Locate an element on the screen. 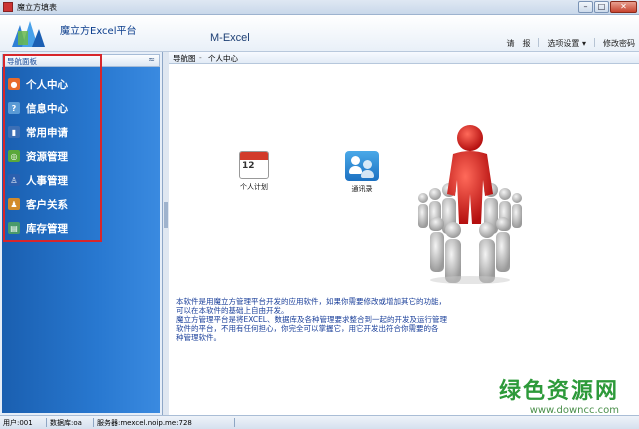  sidebar-item-personal-center: ● 个人中心 is located at coordinates (38, 84).